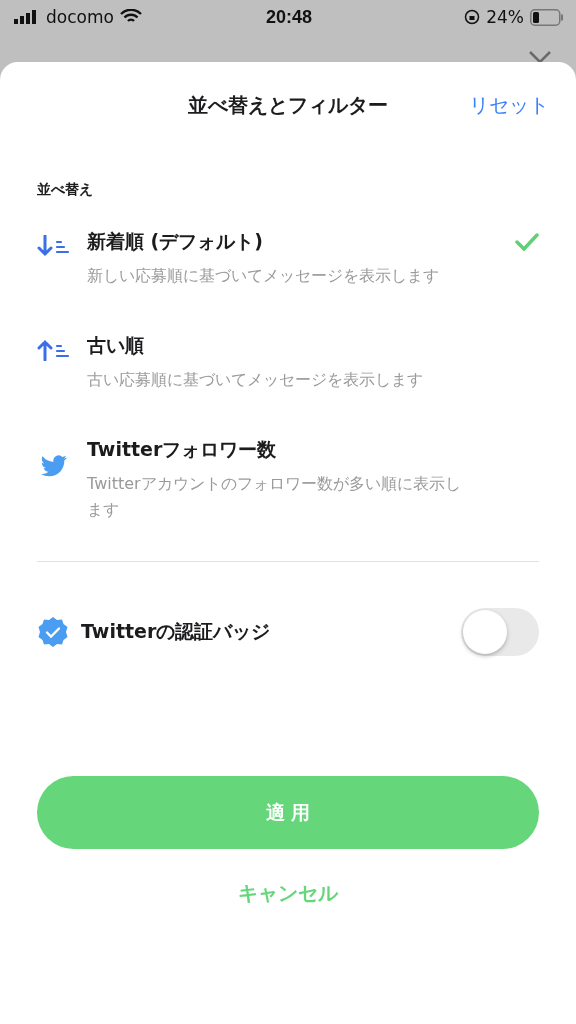 The height and width of the screenshot is (1024, 576). What do you see at coordinates (54, 246) in the screenshot?
I see `sort-descending-icon` at bounding box center [54, 246].